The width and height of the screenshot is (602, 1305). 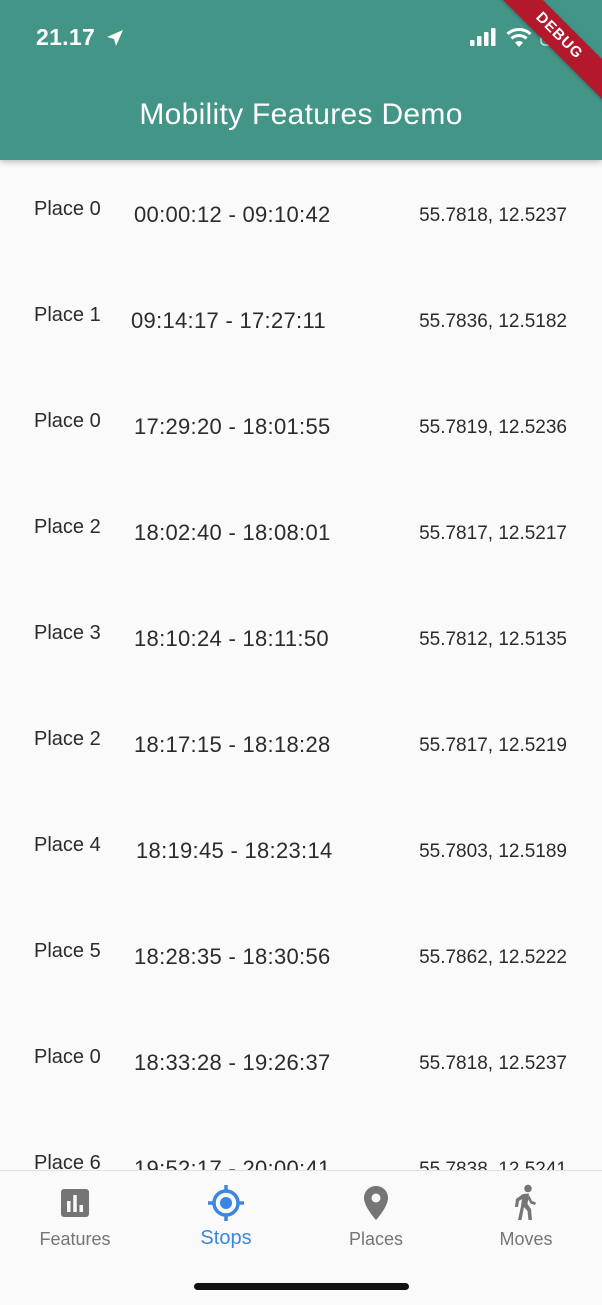 I want to click on time-range: 09:14:17 - 17:27:11, so click(x=228, y=320).